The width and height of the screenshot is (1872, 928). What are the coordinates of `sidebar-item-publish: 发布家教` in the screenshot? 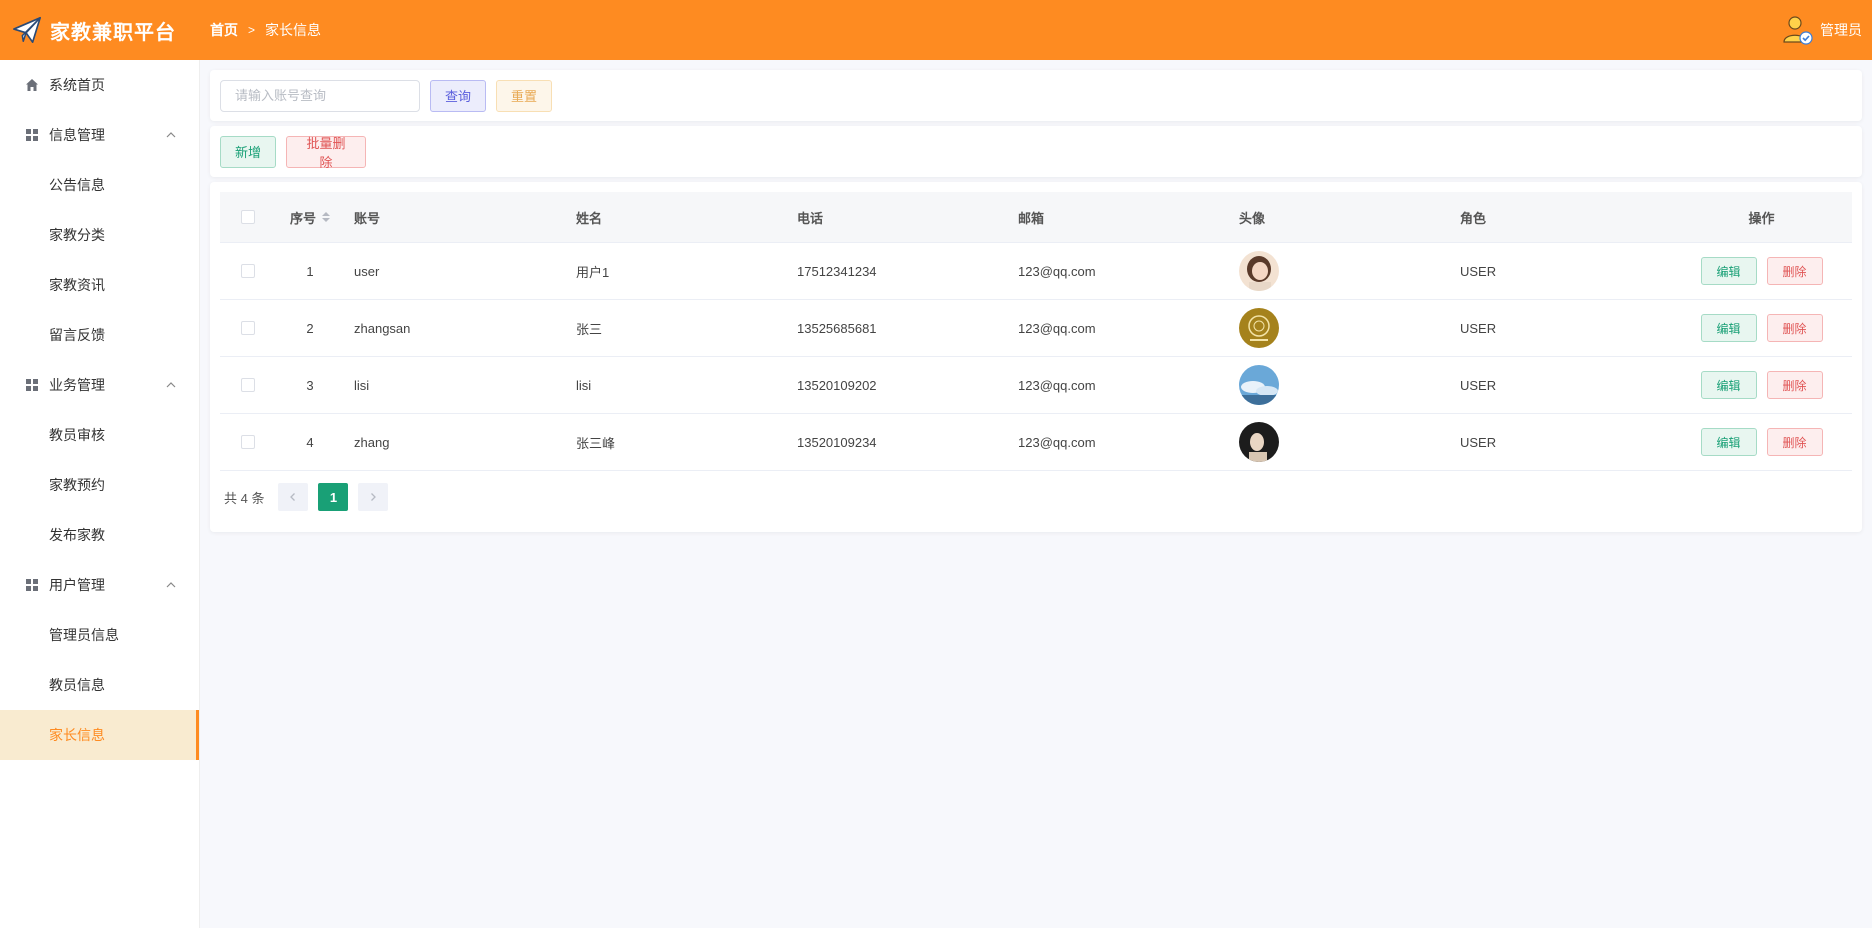 It's located at (99, 535).